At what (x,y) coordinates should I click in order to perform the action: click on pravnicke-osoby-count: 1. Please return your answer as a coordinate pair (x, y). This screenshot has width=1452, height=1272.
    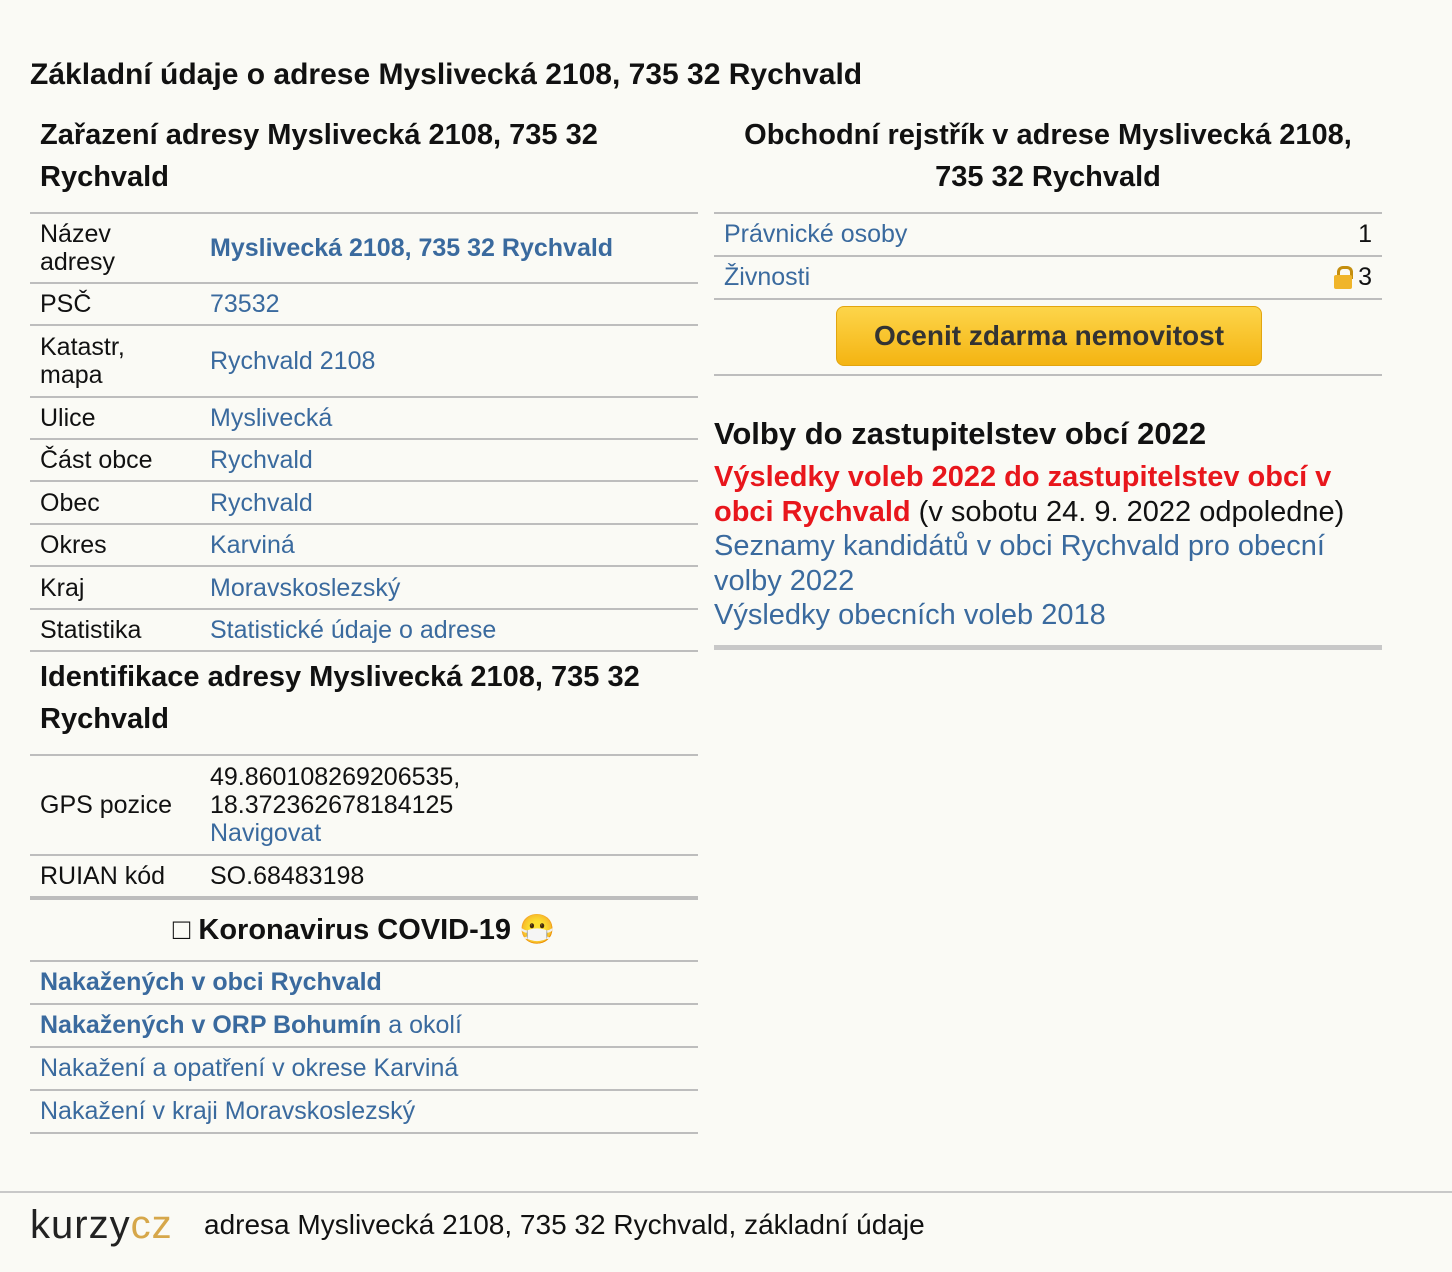
    Looking at the image, I should click on (1365, 234).